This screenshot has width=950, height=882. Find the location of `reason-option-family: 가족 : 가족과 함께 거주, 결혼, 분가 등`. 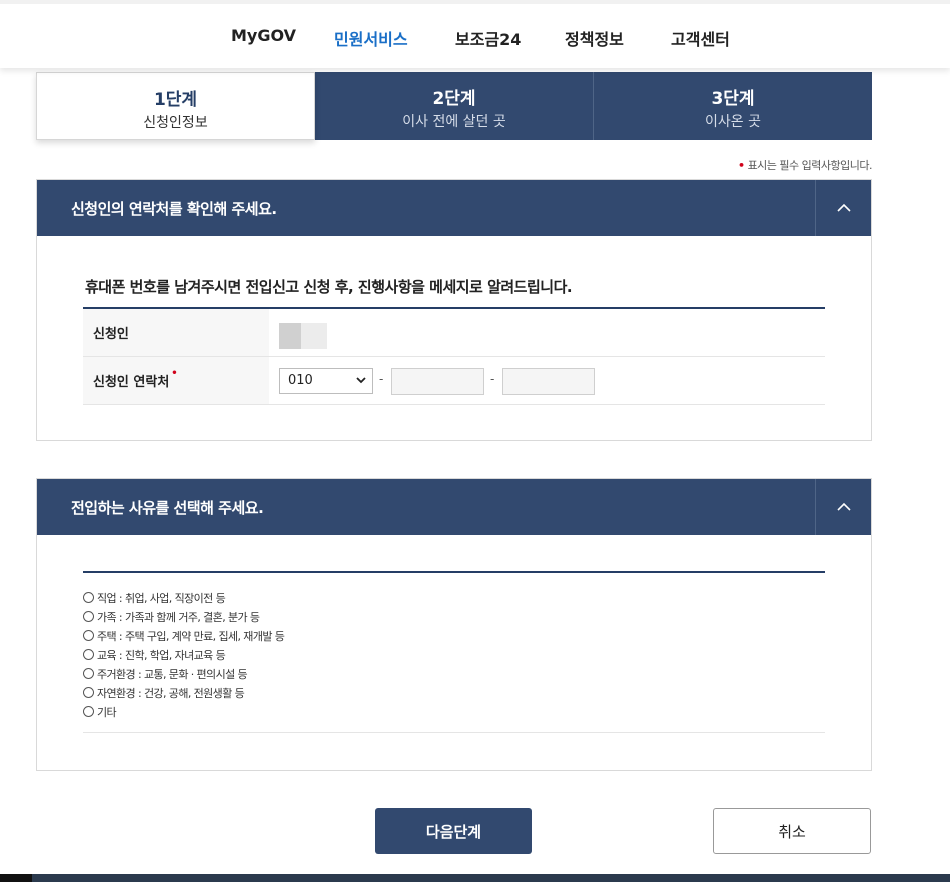

reason-option-family: 가족 : 가족과 함께 거주, 결혼, 분가 등 is located at coordinates (183, 616).